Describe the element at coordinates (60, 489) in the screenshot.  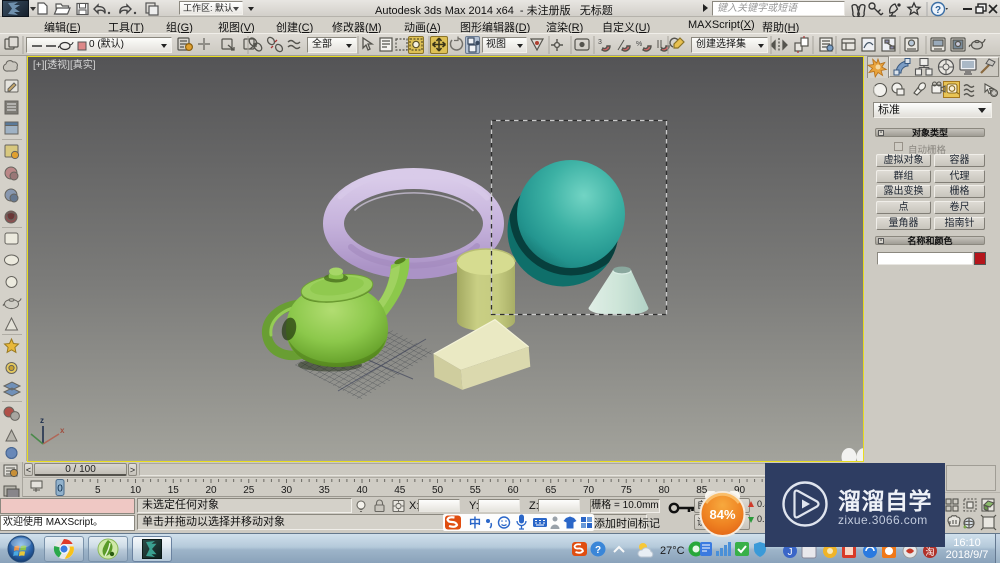
I see `svg-text: 0` at that location.